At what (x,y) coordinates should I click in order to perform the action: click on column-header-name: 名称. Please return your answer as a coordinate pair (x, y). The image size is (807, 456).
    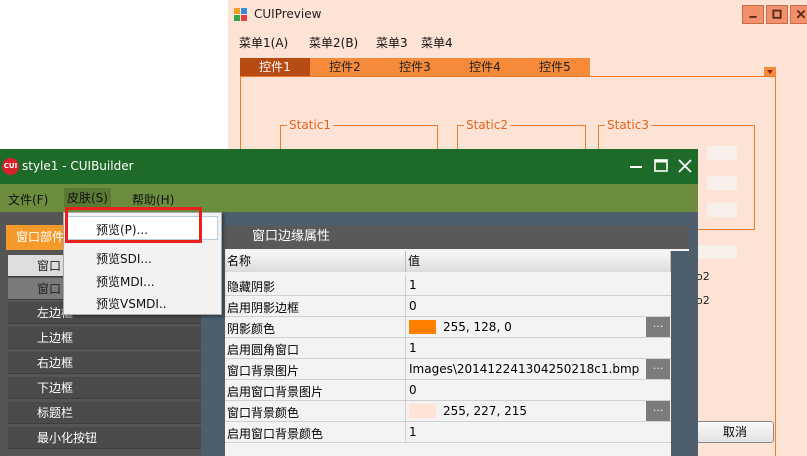
    Looking at the image, I should click on (315, 261).